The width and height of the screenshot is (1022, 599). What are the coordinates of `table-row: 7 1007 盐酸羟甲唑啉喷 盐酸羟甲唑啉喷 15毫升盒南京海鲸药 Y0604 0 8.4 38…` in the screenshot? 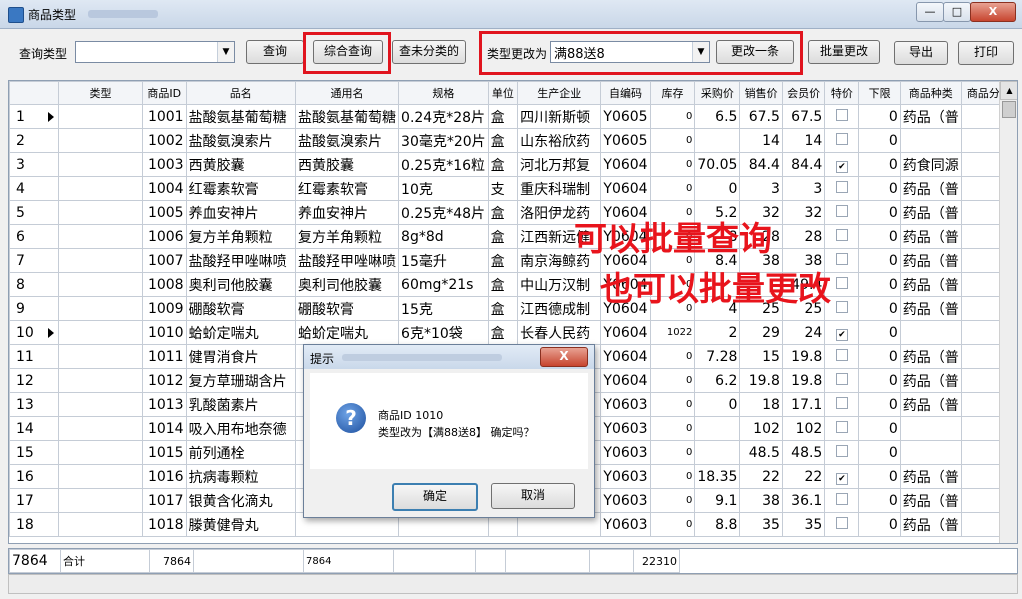 It's located at (513, 260).